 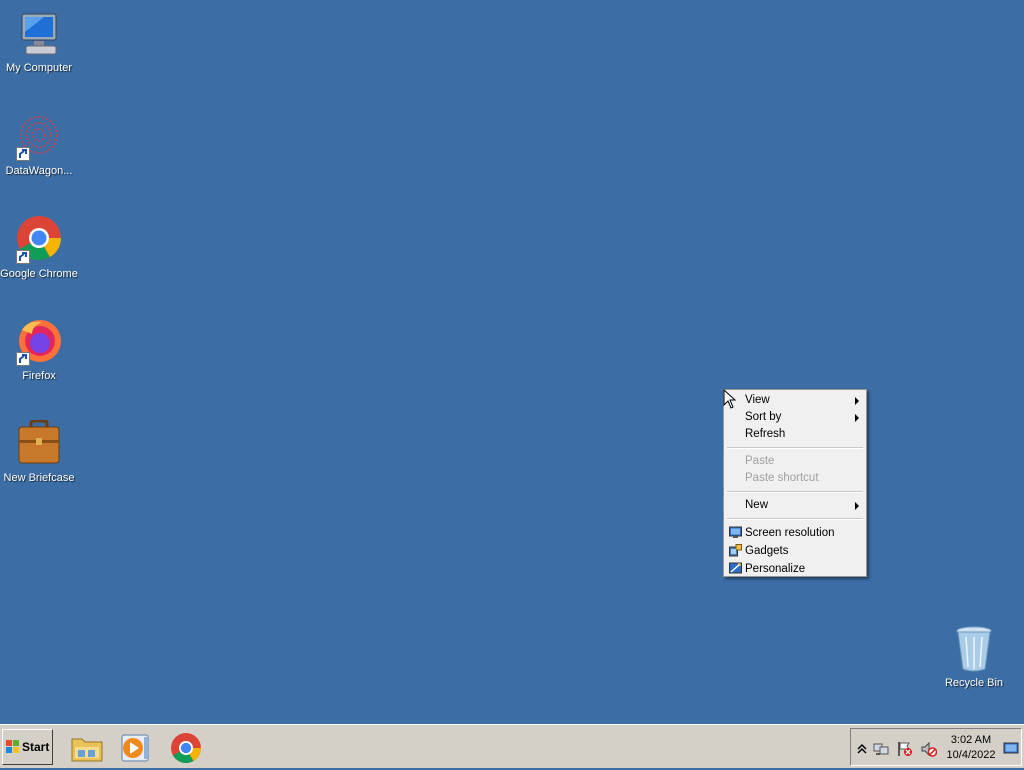 What do you see at coordinates (795, 461) in the screenshot?
I see `menu-item-paste: Paste` at bounding box center [795, 461].